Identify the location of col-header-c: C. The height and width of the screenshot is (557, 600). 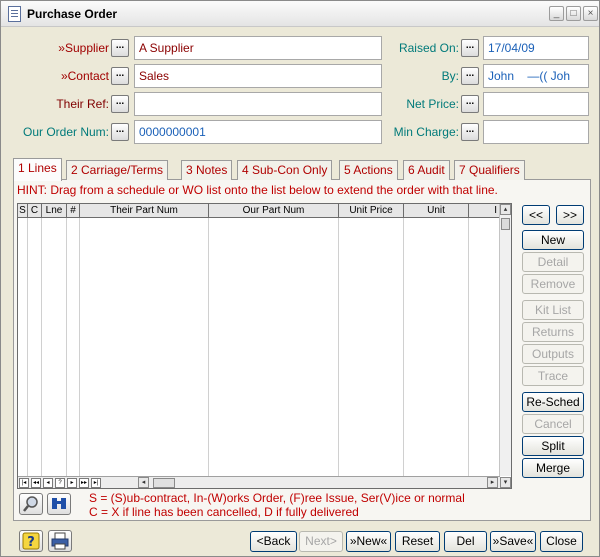
(35, 211).